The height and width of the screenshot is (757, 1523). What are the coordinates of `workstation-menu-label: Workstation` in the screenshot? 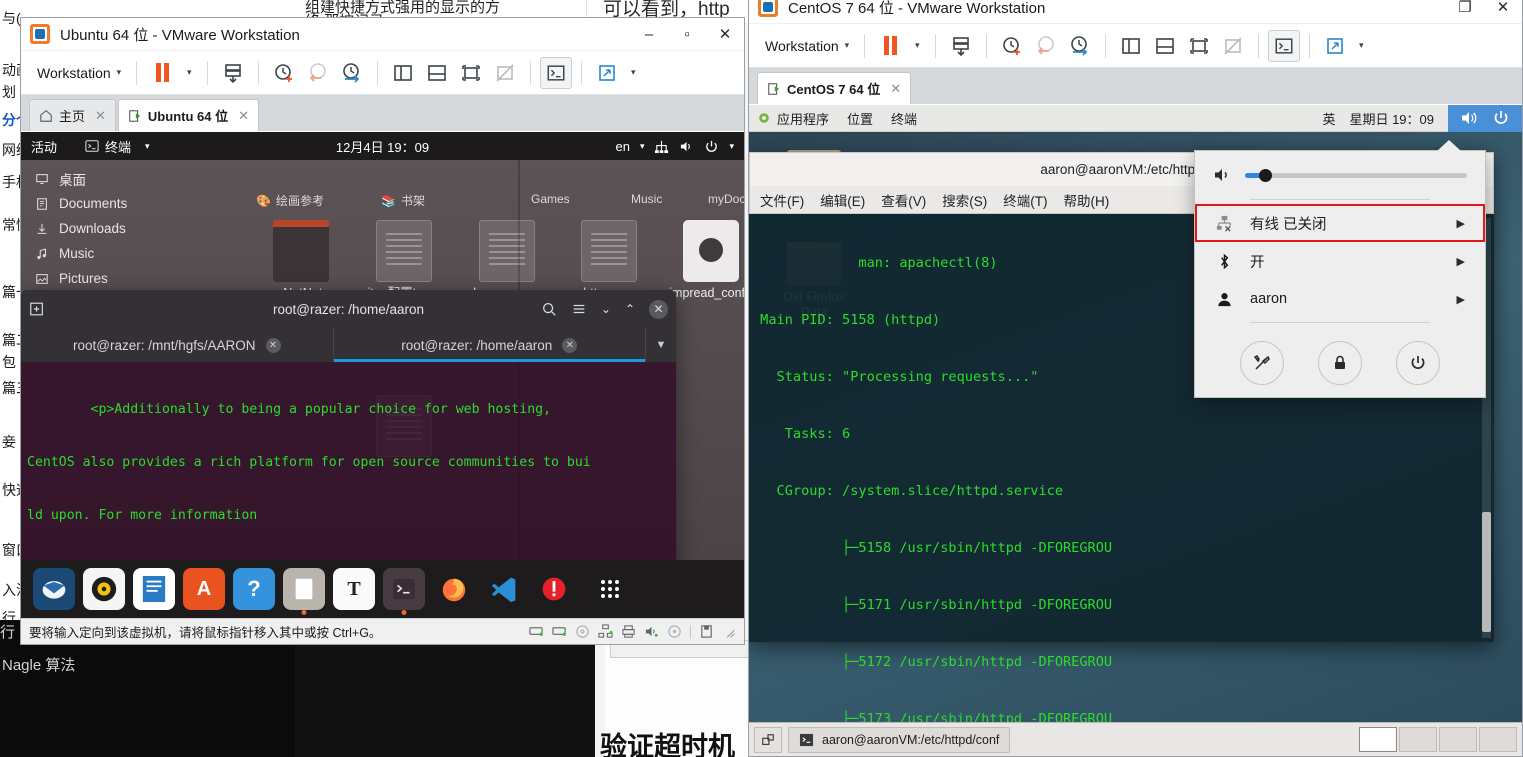 It's located at (72, 73).